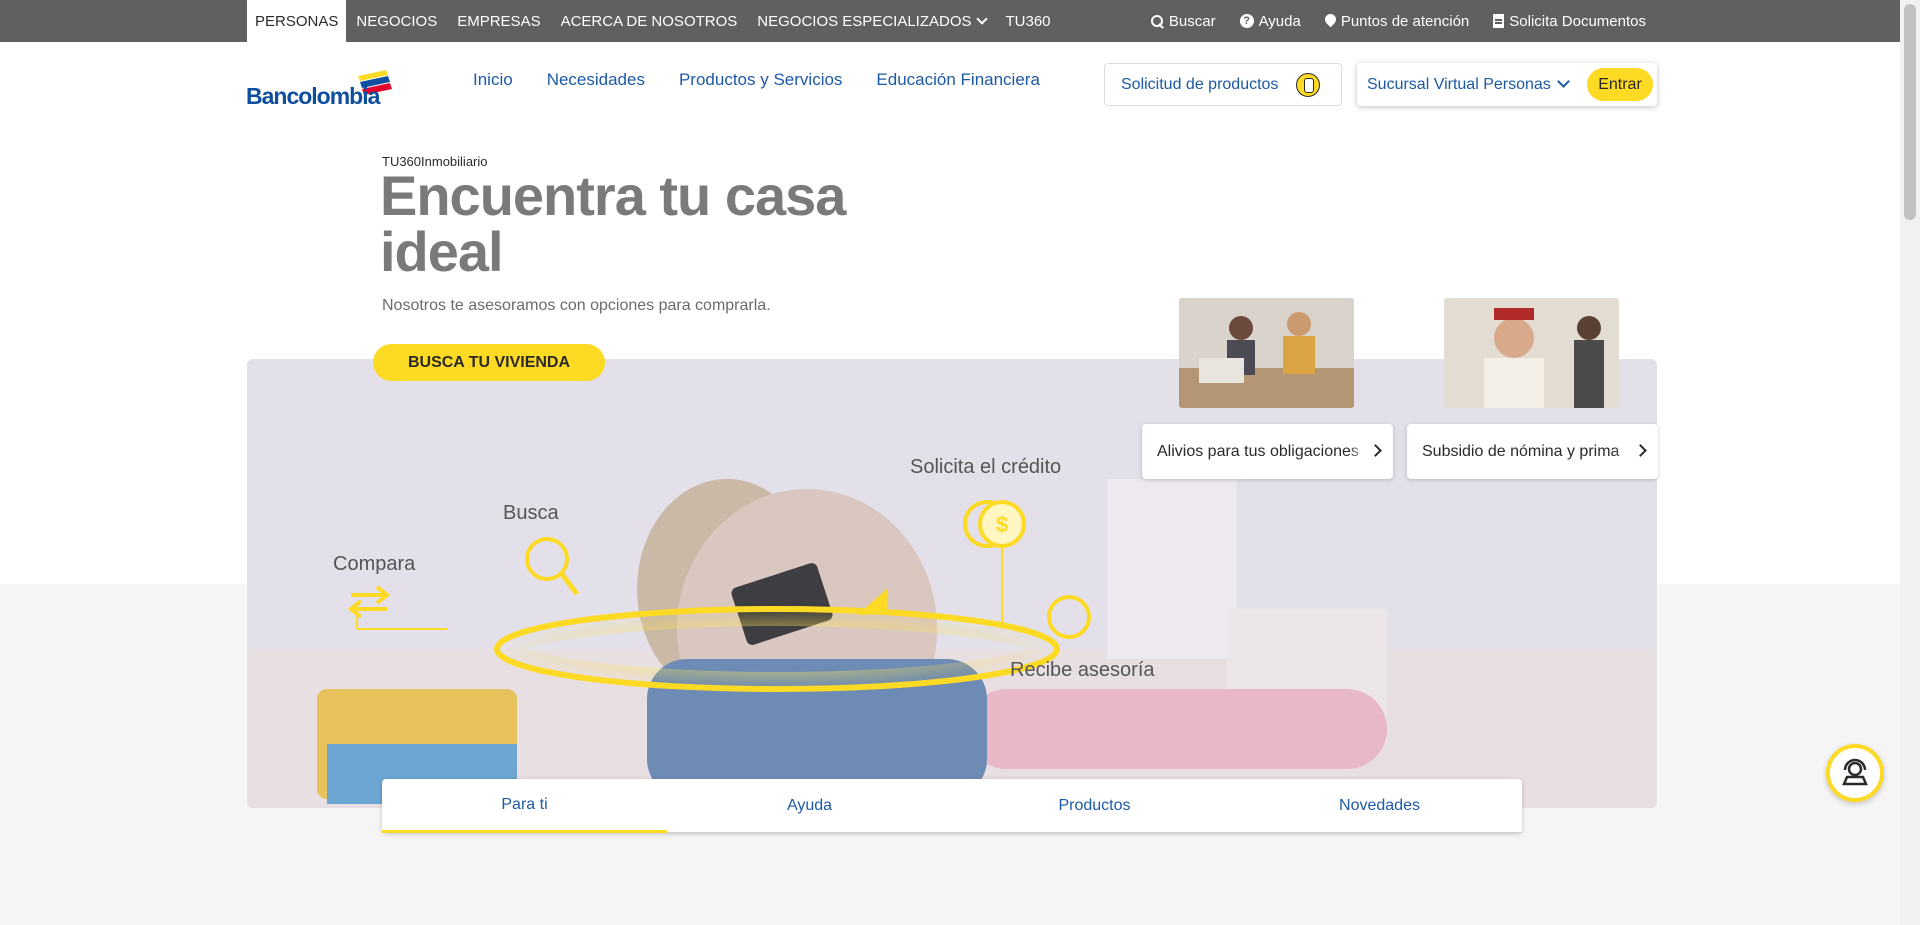 This screenshot has height=925, width=1920. What do you see at coordinates (1200, 84) in the screenshot?
I see `product-request-label: Solicitud de productos` at bounding box center [1200, 84].